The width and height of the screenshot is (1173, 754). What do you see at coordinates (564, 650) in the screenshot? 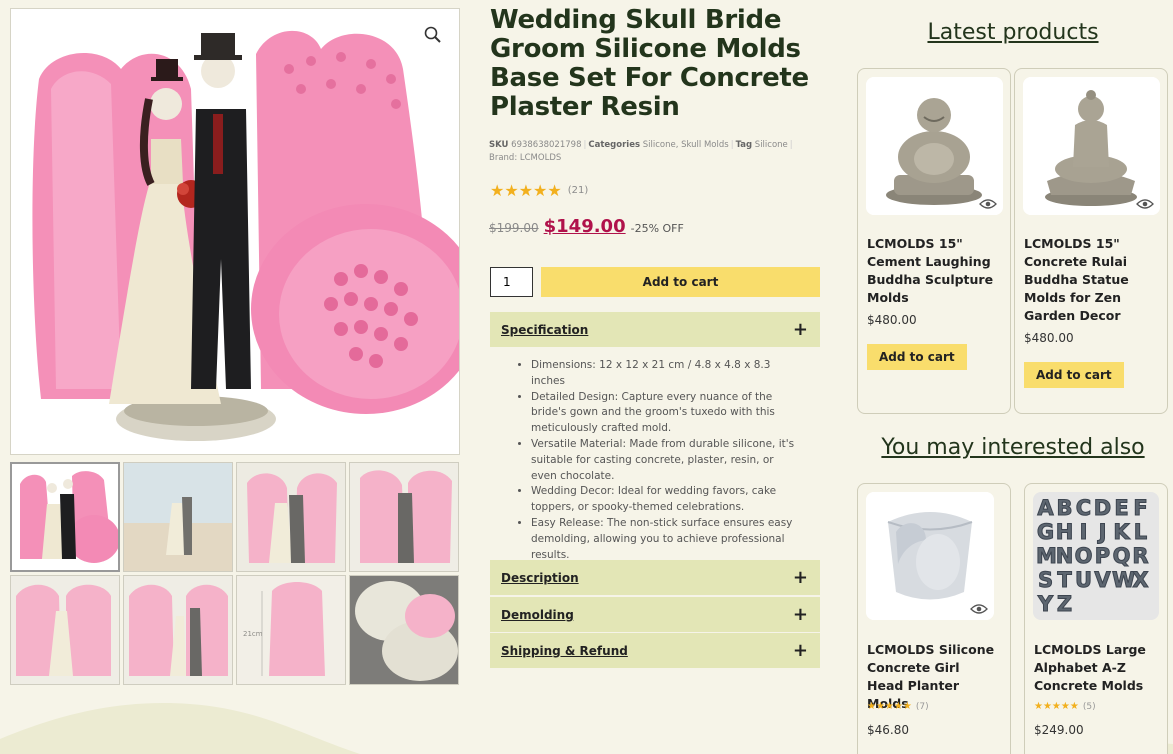
I see `accordion-shipping-label: Shipping & Refund` at bounding box center [564, 650].